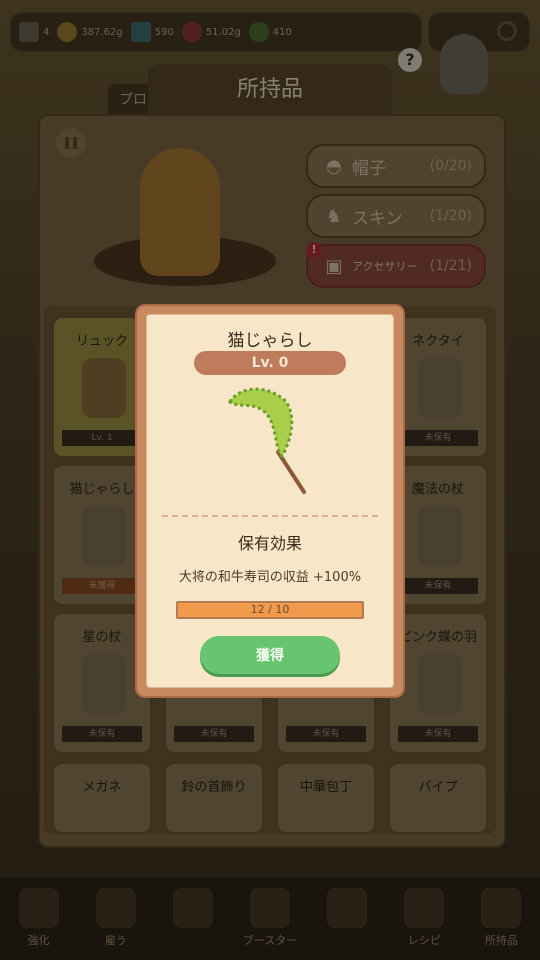  I want to click on modal-title: 猫じゃらし, so click(270, 341).